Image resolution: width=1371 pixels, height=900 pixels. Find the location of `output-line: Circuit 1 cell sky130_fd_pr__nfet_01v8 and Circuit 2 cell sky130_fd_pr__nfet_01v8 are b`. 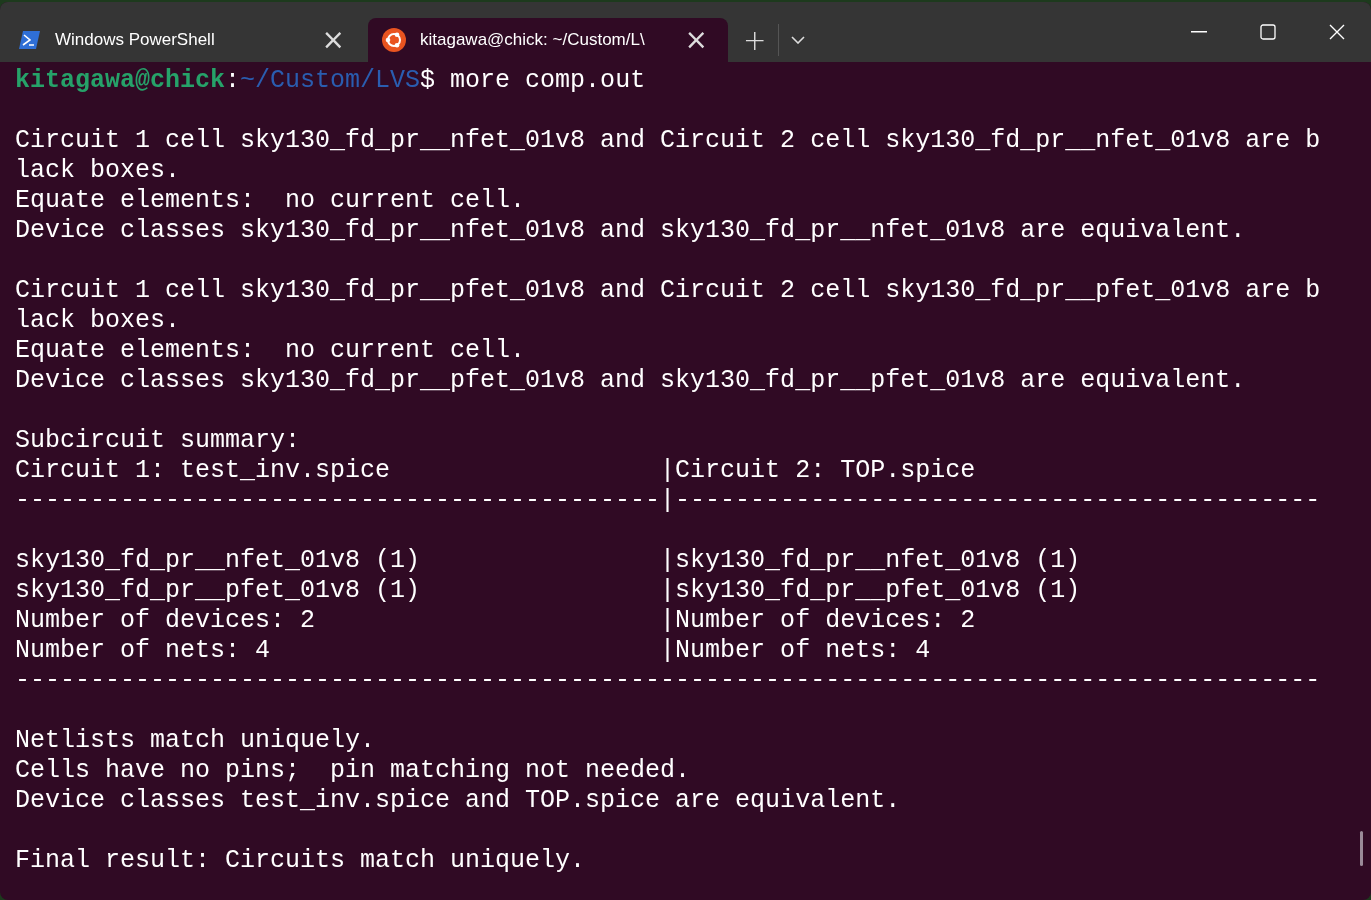

output-line: Circuit 1 cell sky130_fd_pr__nfet_01v8 and Circuit 2 cell sky130_fd_pr__nfet_01v8 are b is located at coordinates (668, 141).